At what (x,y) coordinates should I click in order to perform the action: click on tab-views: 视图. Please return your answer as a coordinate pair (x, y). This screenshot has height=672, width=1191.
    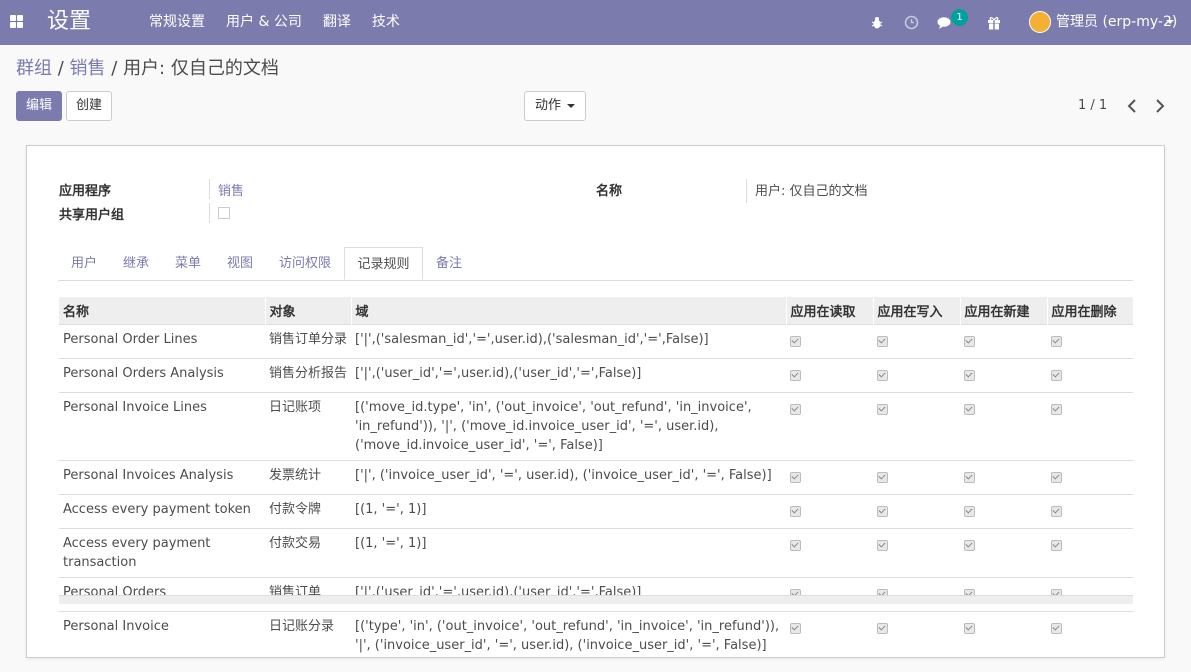
    Looking at the image, I should click on (240, 263).